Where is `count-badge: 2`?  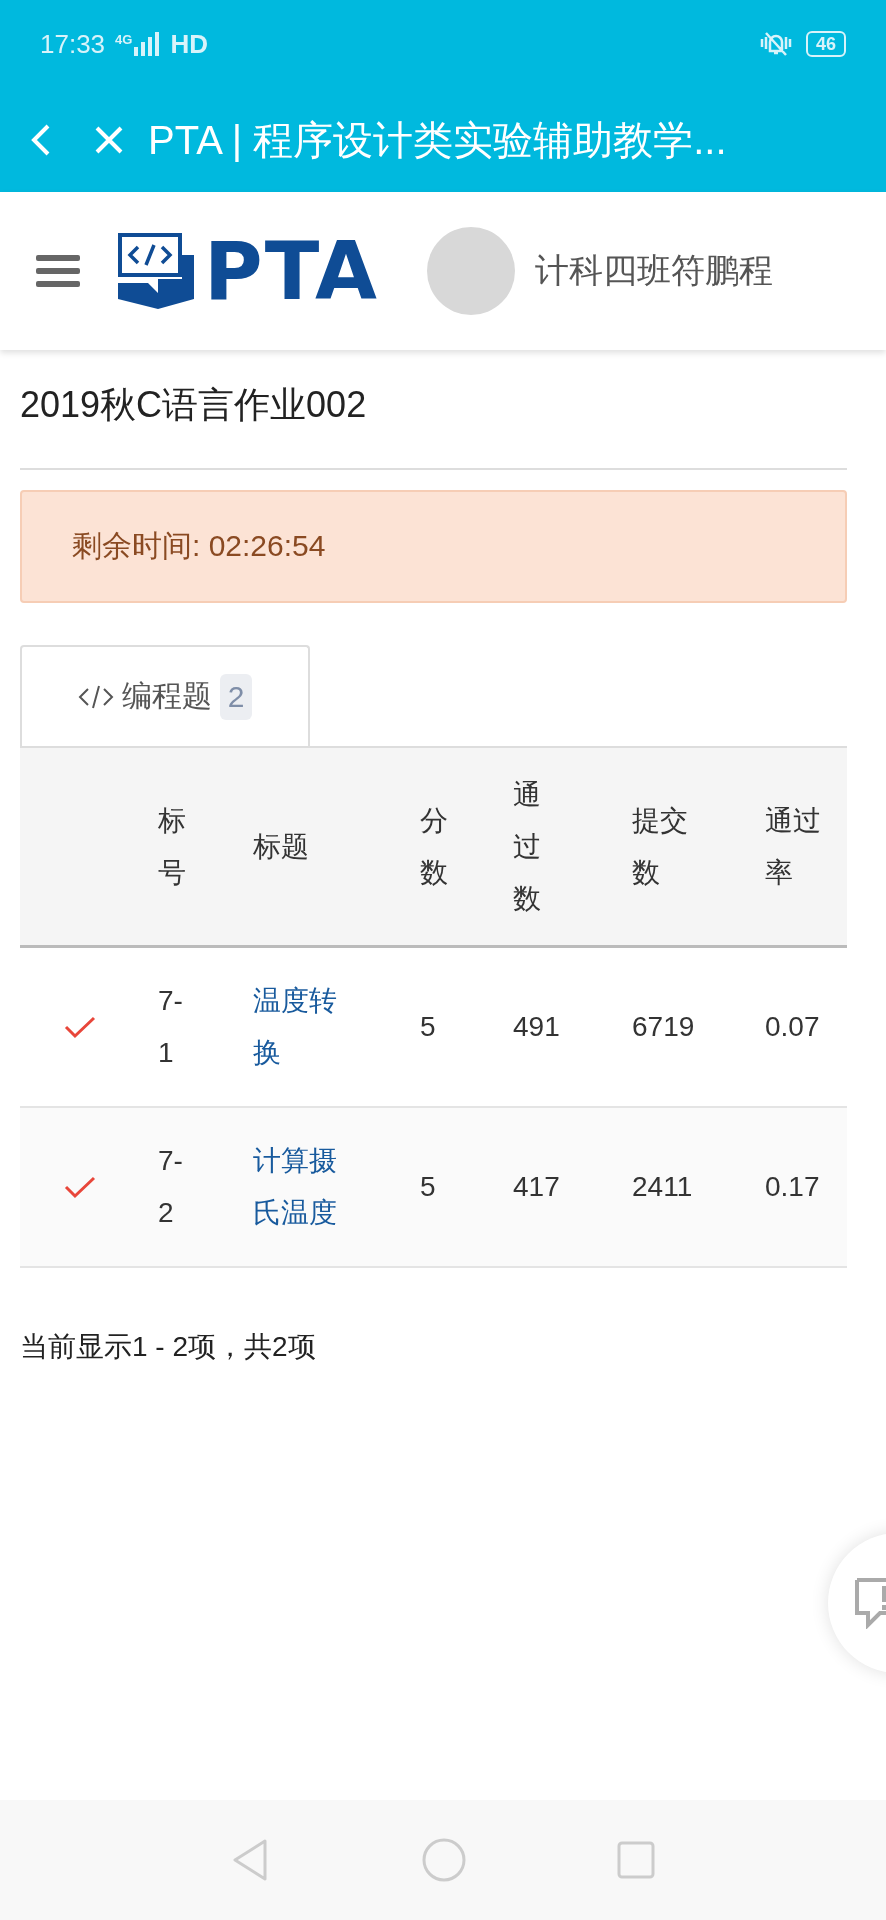
count-badge: 2 is located at coordinates (236, 696).